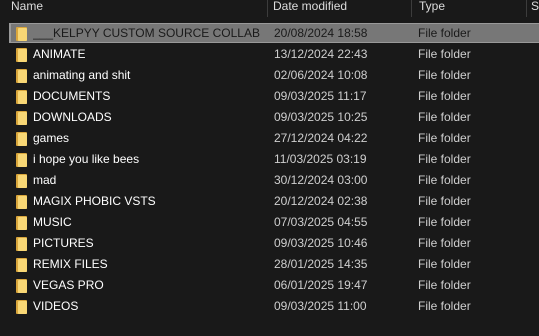  Describe the element at coordinates (320, 306) in the screenshot. I see `file-date-modified: 09/03/2025 11:00` at that location.